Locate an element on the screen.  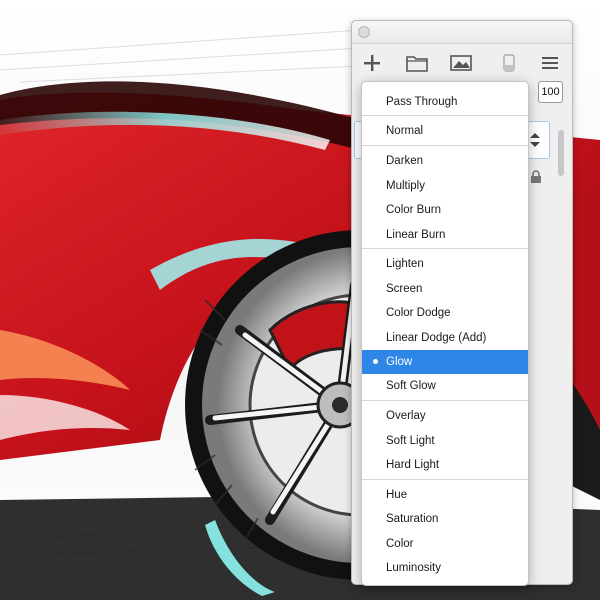
eraser-icon is located at coordinates (509, 63).